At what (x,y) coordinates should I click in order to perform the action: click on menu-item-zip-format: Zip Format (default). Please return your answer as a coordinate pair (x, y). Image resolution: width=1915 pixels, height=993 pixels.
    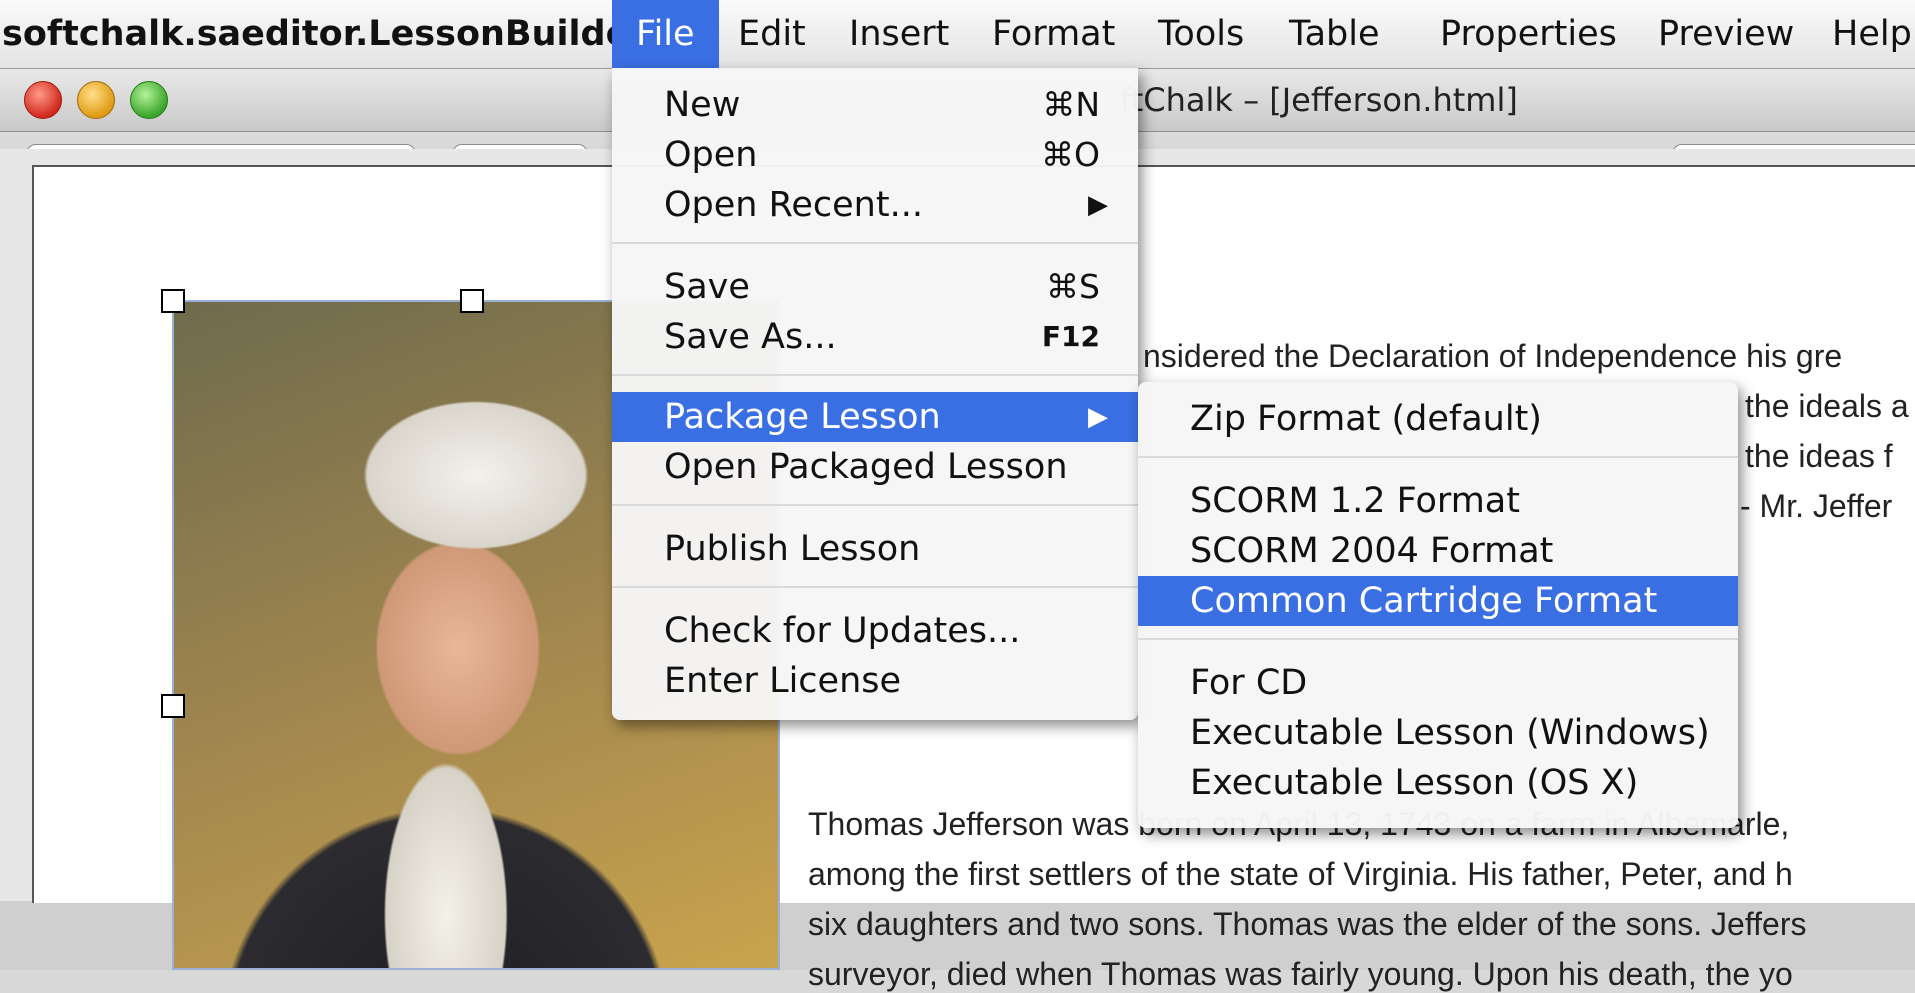
    Looking at the image, I should click on (1438, 419).